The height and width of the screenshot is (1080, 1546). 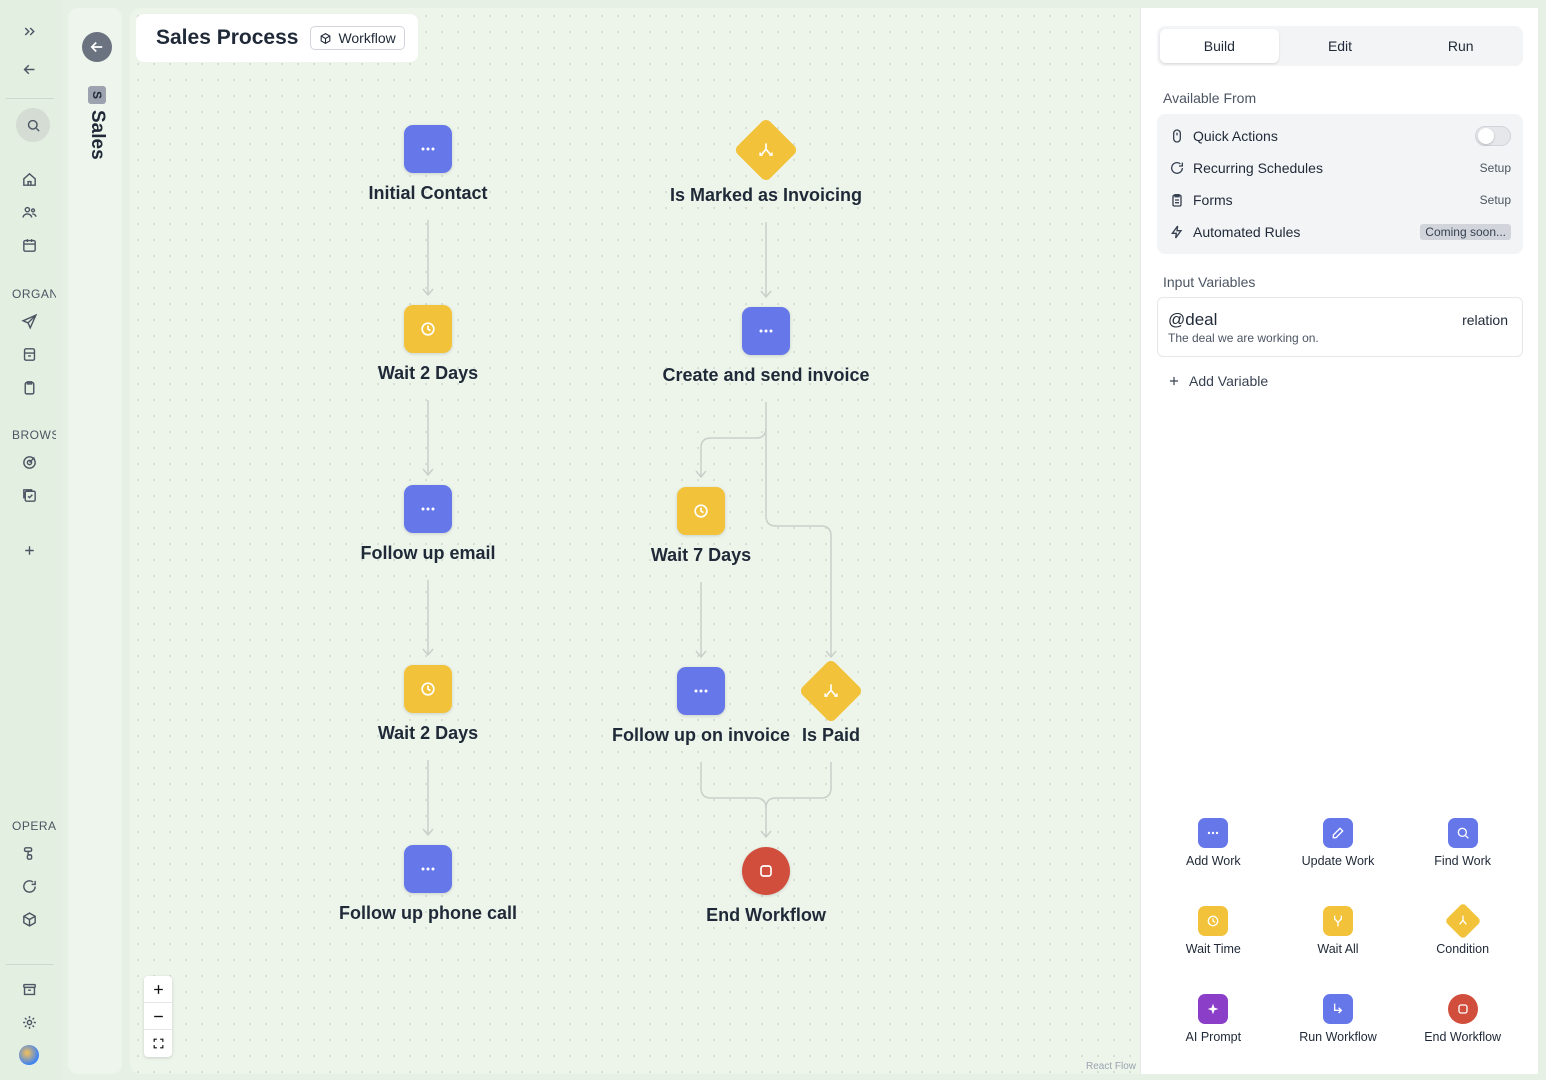 What do you see at coordinates (701, 691) in the screenshot?
I see `node-follow-up-on-invoice` at bounding box center [701, 691].